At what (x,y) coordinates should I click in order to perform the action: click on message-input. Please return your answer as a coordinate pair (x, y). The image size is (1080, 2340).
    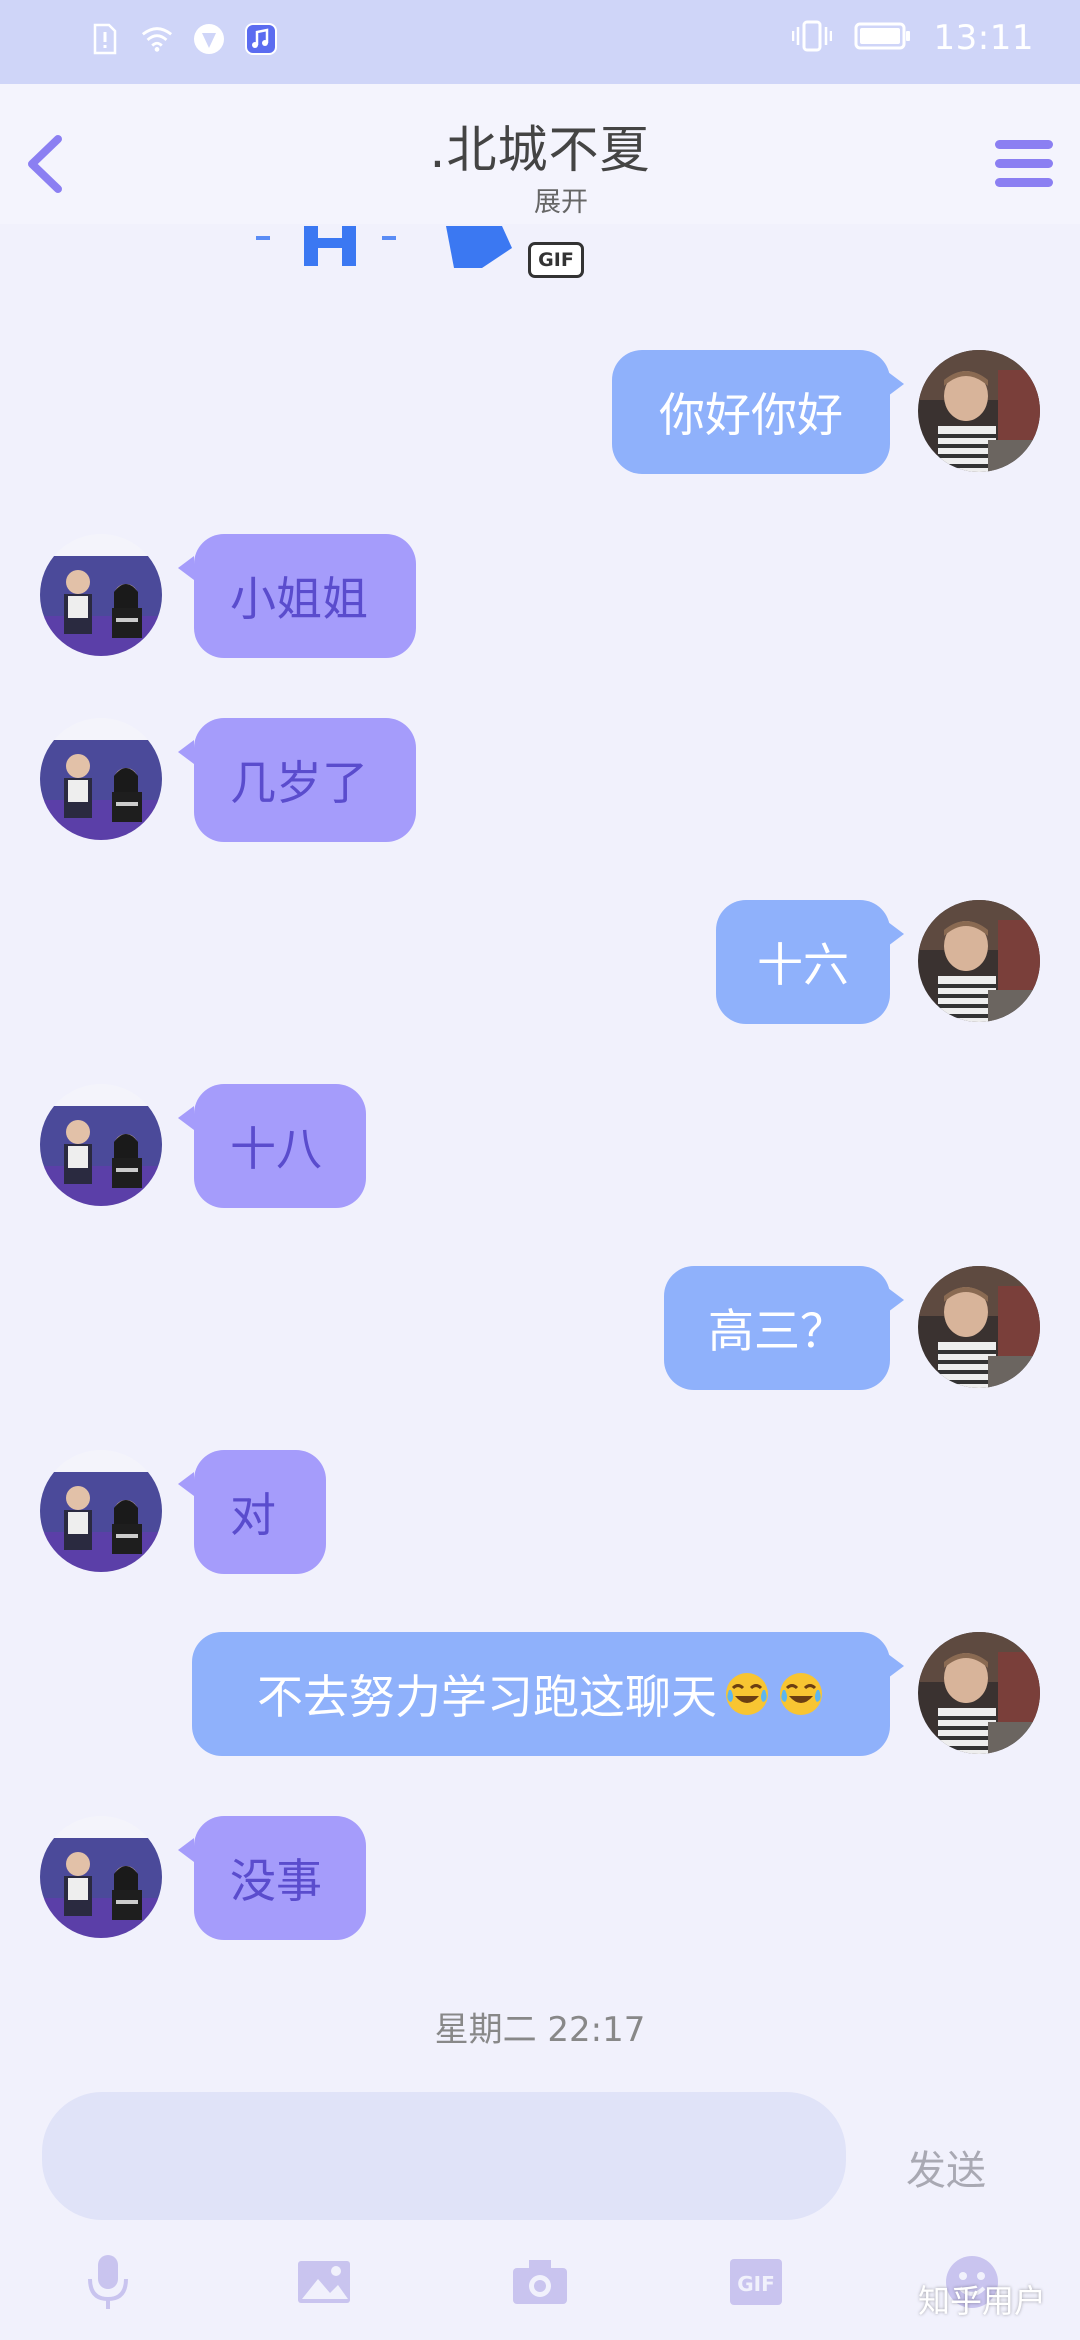
    Looking at the image, I should click on (444, 2156).